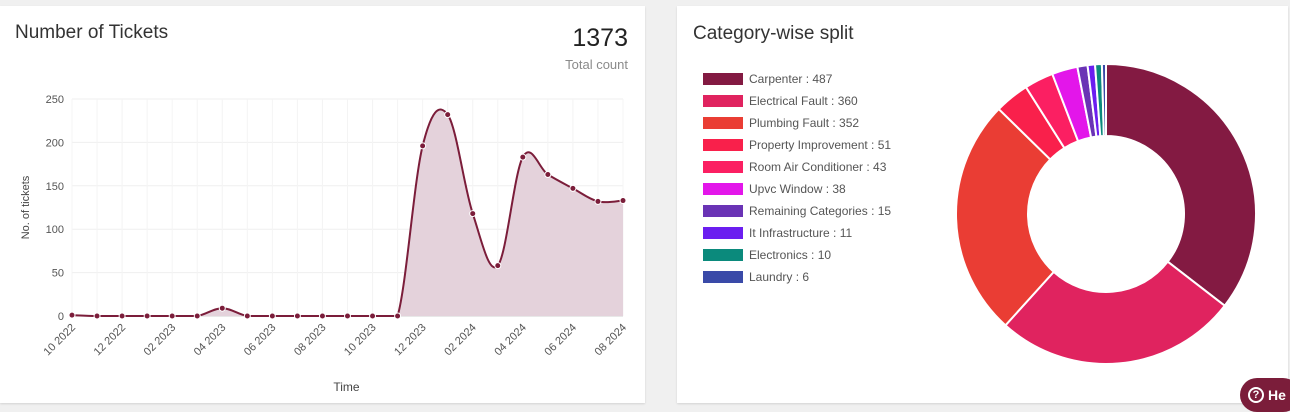 This screenshot has height=412, width=1290. I want to click on x-tick-label: 10 2023, so click(360, 340).